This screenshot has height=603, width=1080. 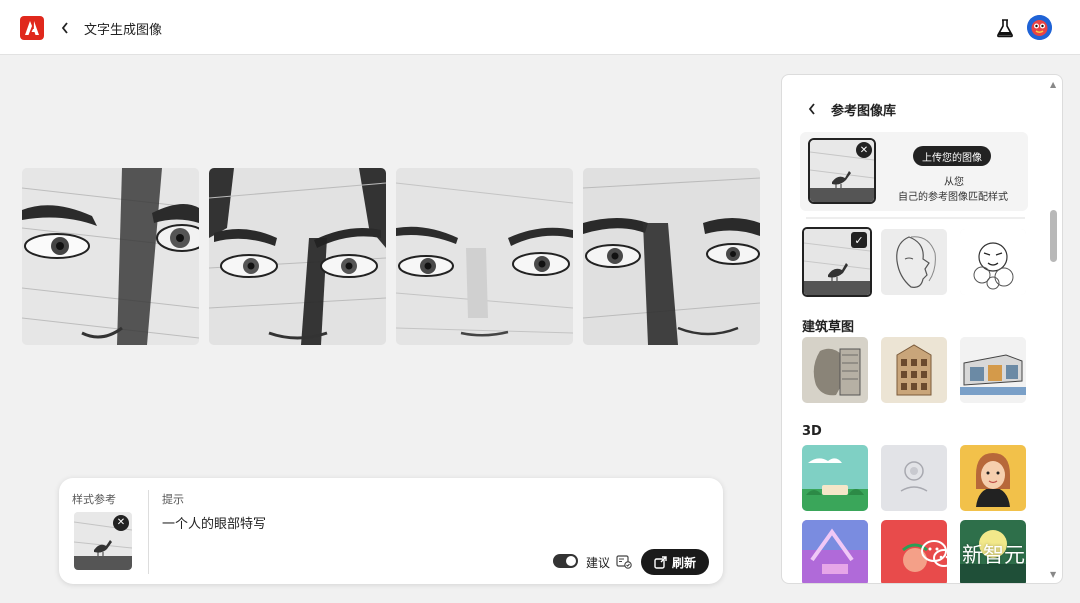 I want to click on wechat-icon, so click(x=938, y=553).